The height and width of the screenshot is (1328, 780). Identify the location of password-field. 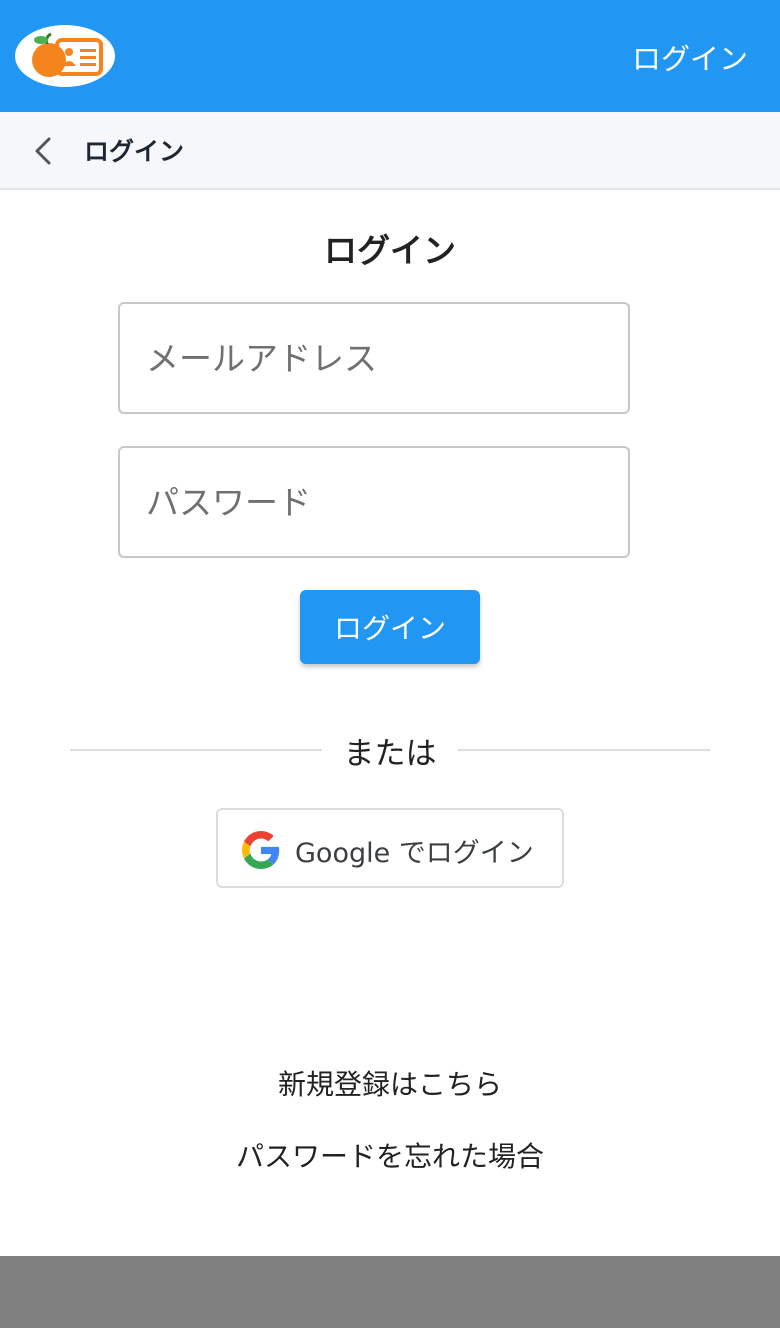
(374, 502).